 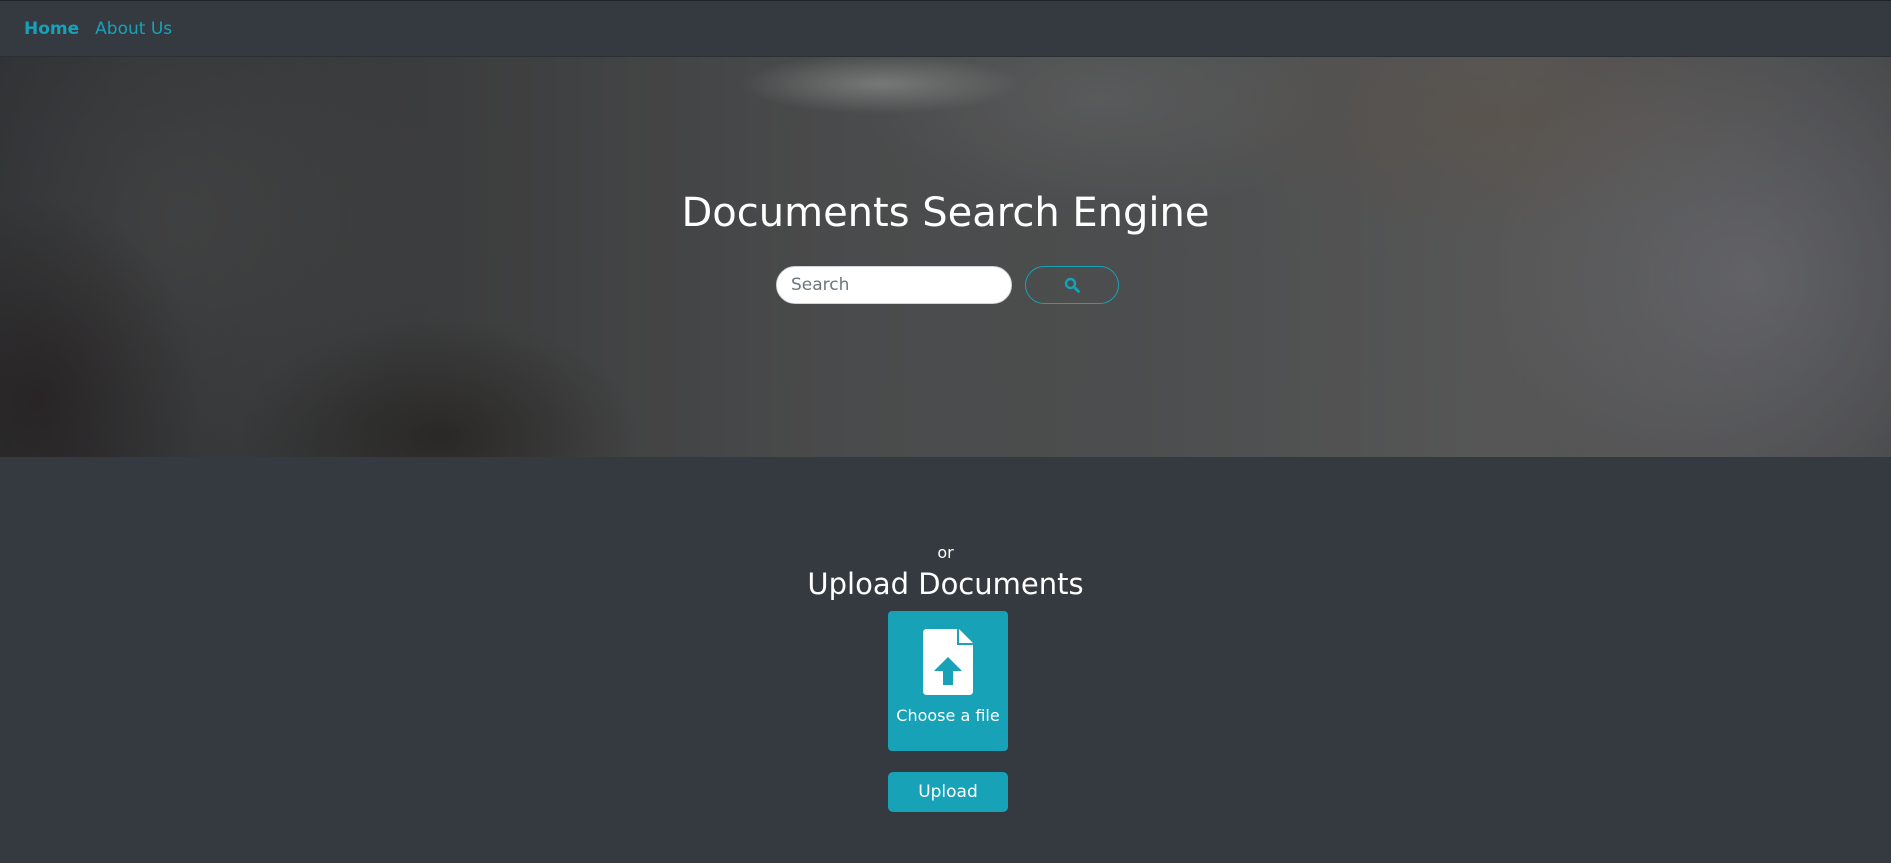 What do you see at coordinates (948, 792) in the screenshot?
I see `upload-button: Upload` at bounding box center [948, 792].